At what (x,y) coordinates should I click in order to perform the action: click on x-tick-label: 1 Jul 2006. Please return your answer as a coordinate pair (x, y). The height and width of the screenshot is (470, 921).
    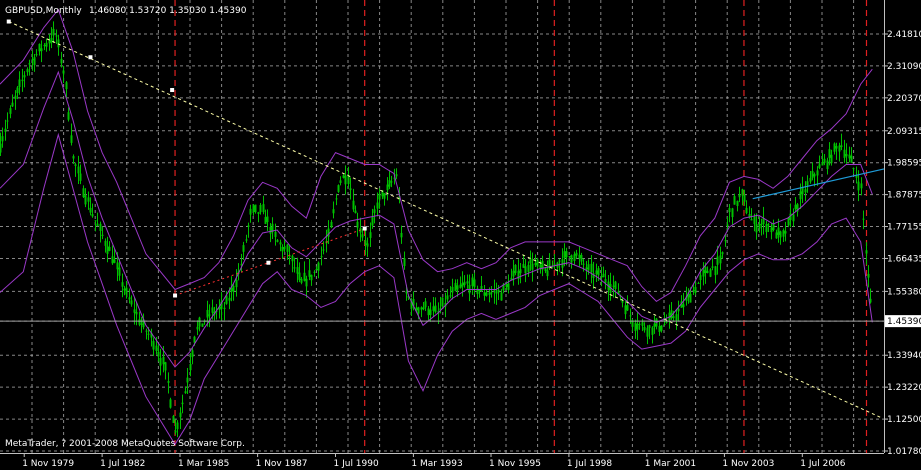
    Looking at the image, I should click on (822, 464).